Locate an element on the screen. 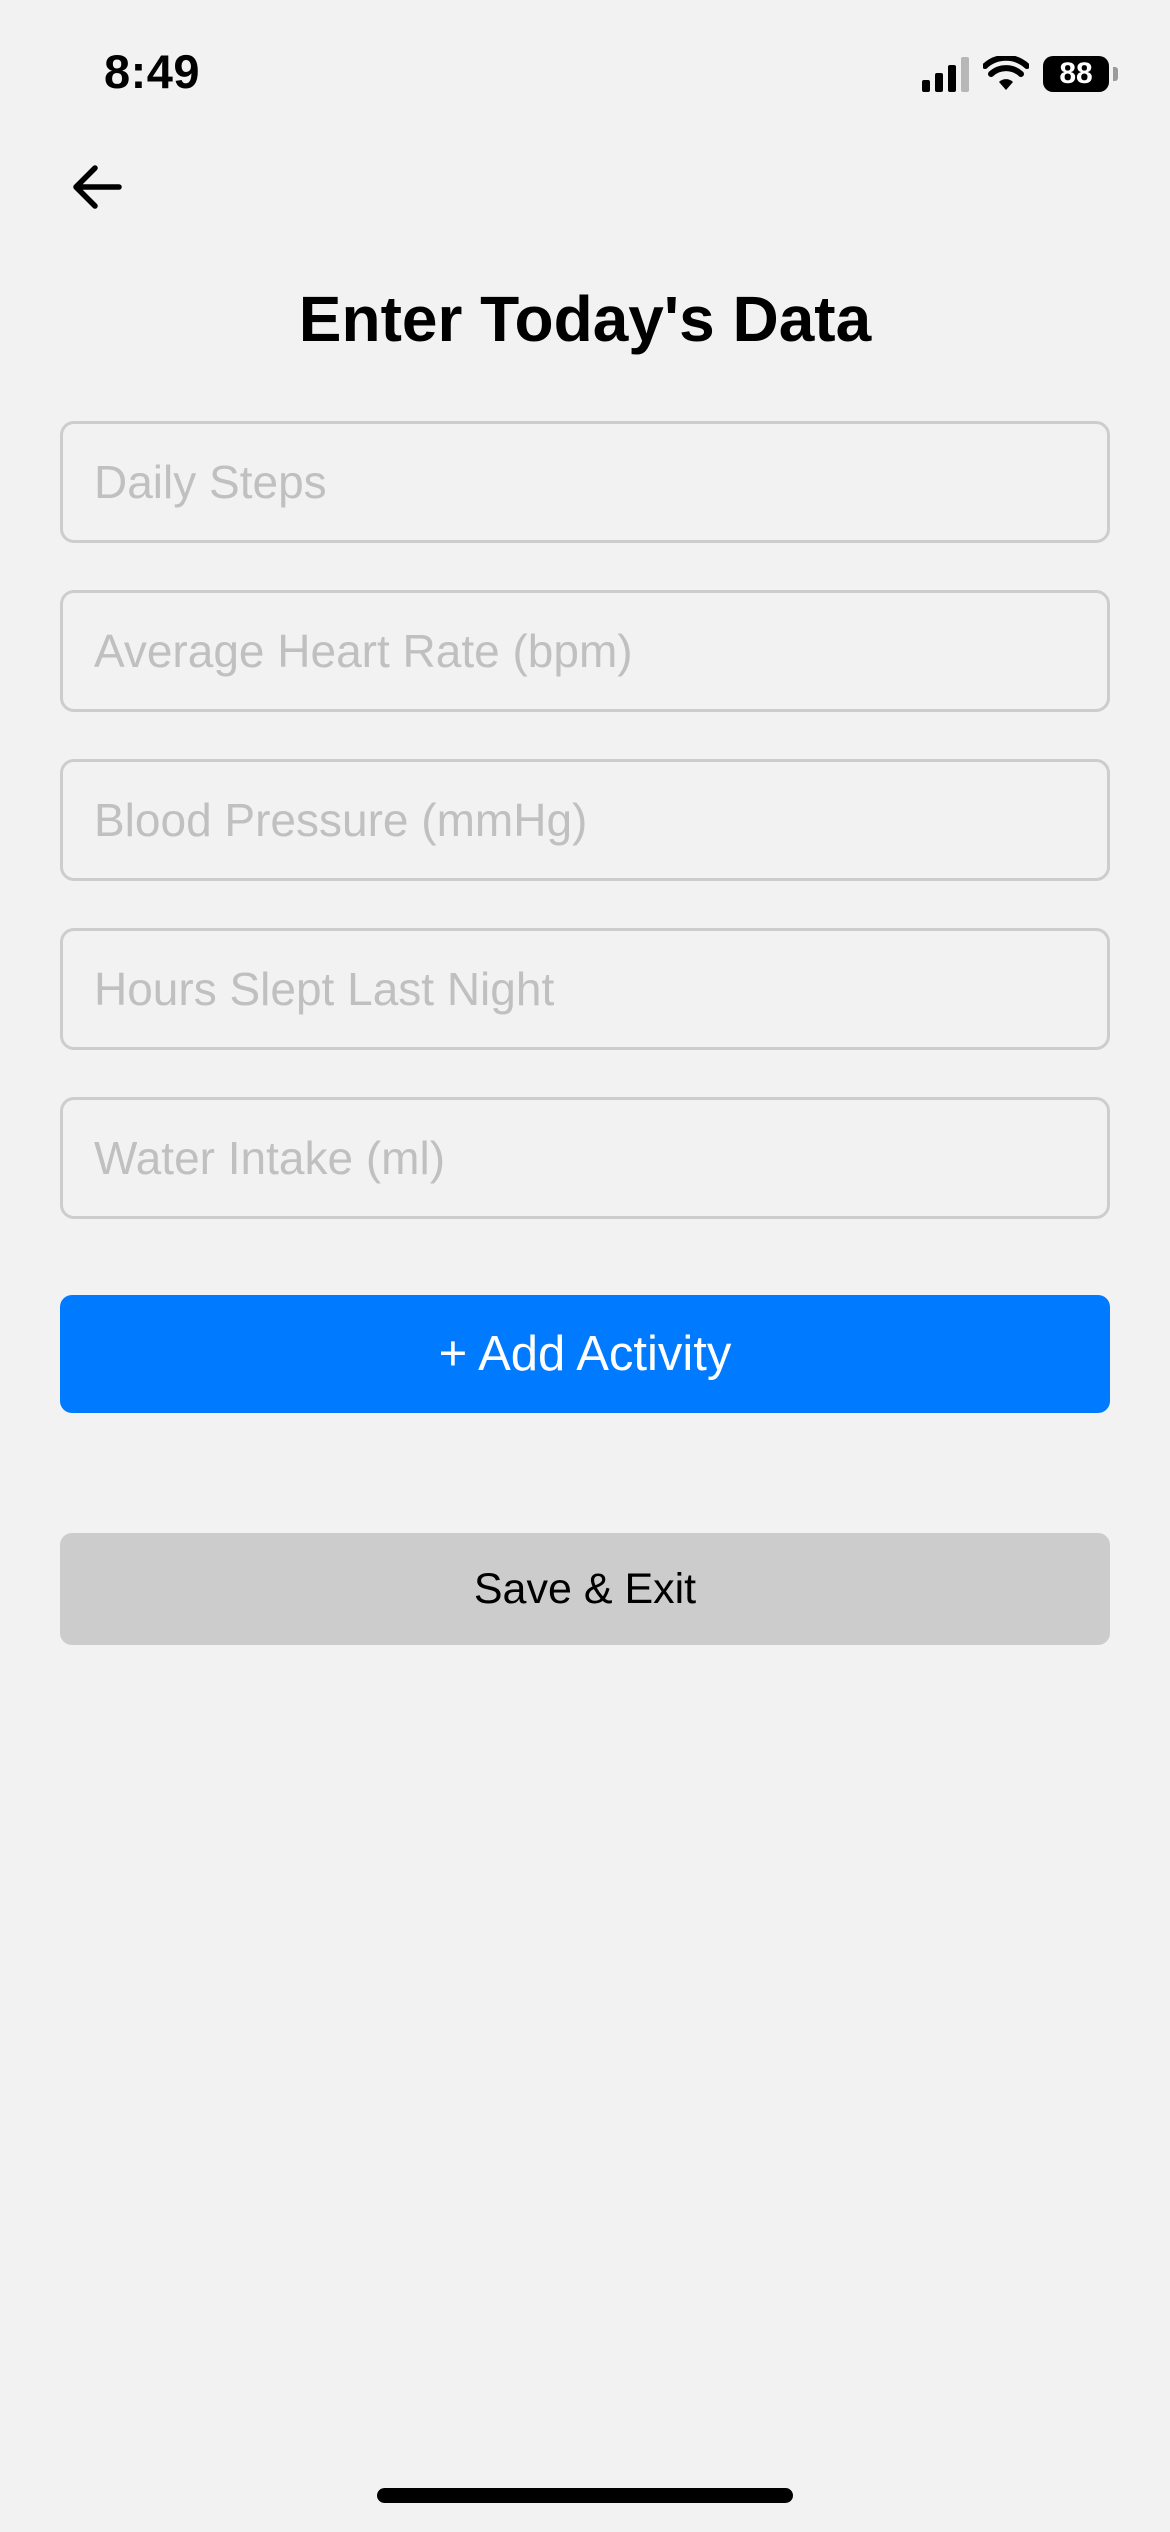  back-button is located at coordinates (97, 187).